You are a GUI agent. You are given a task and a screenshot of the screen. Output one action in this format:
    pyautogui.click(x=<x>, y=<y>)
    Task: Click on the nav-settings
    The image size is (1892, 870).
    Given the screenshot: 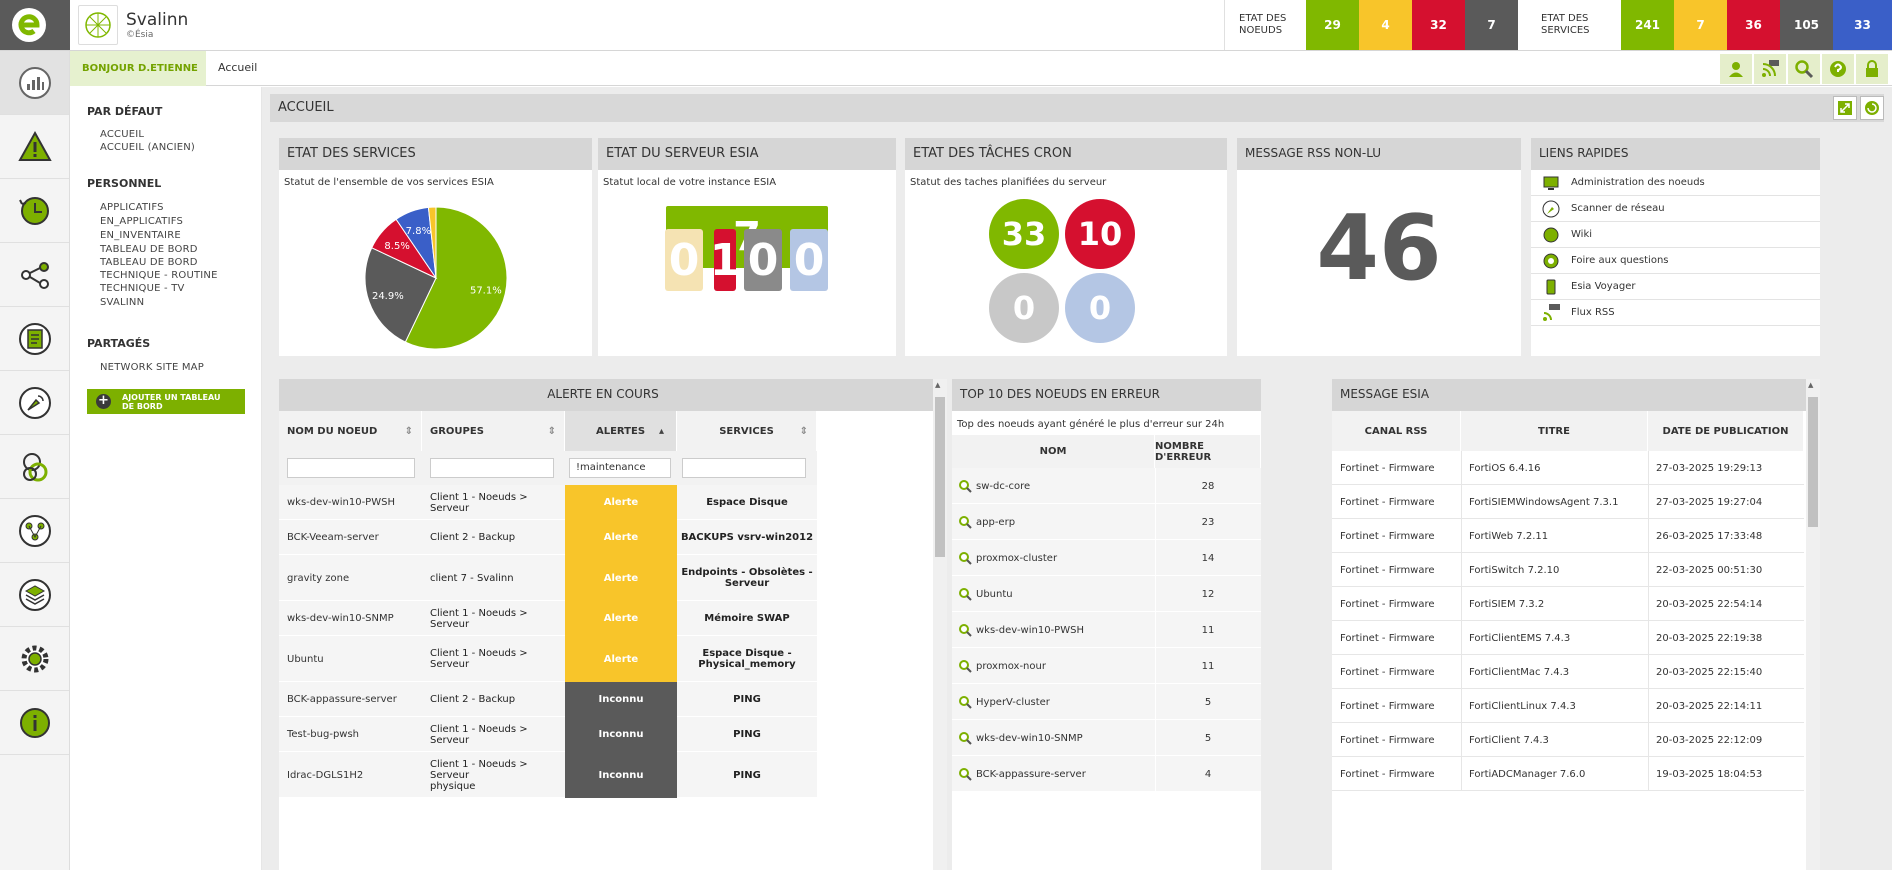 What is the action you would take?
    pyautogui.click(x=34, y=659)
    